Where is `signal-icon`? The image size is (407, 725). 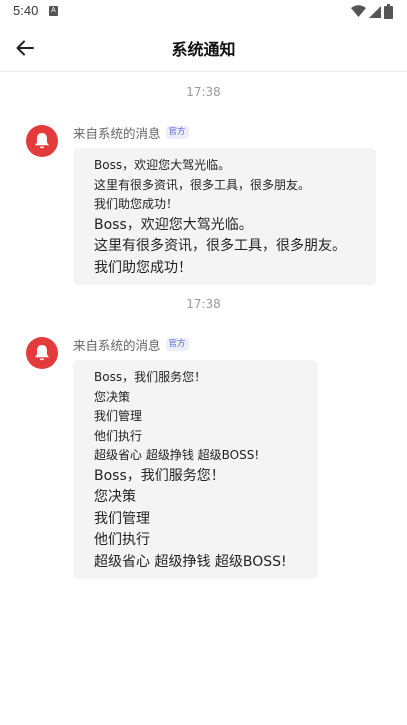 signal-icon is located at coordinates (375, 12).